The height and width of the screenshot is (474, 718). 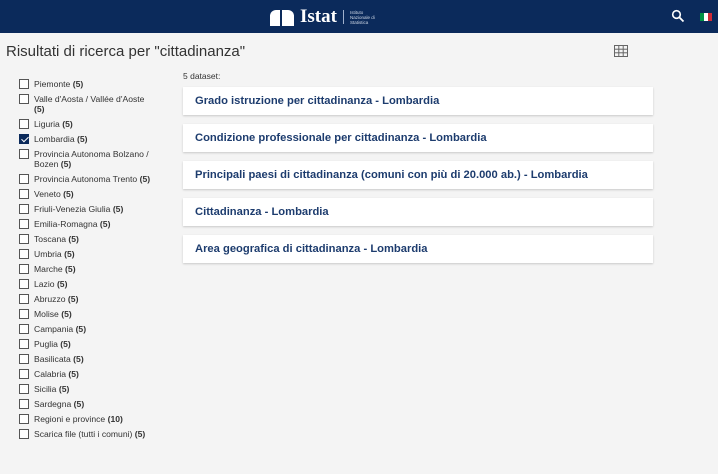 I want to click on filter-name: Umbria, so click(x=48, y=254).